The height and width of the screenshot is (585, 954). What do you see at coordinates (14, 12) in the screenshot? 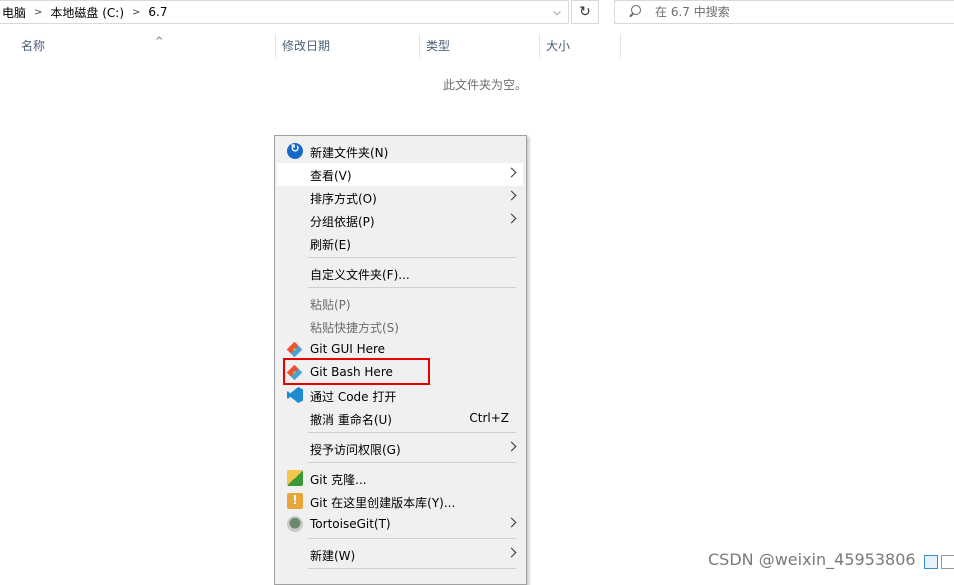
I see `breadcrumb-this-pc: 电脑` at bounding box center [14, 12].